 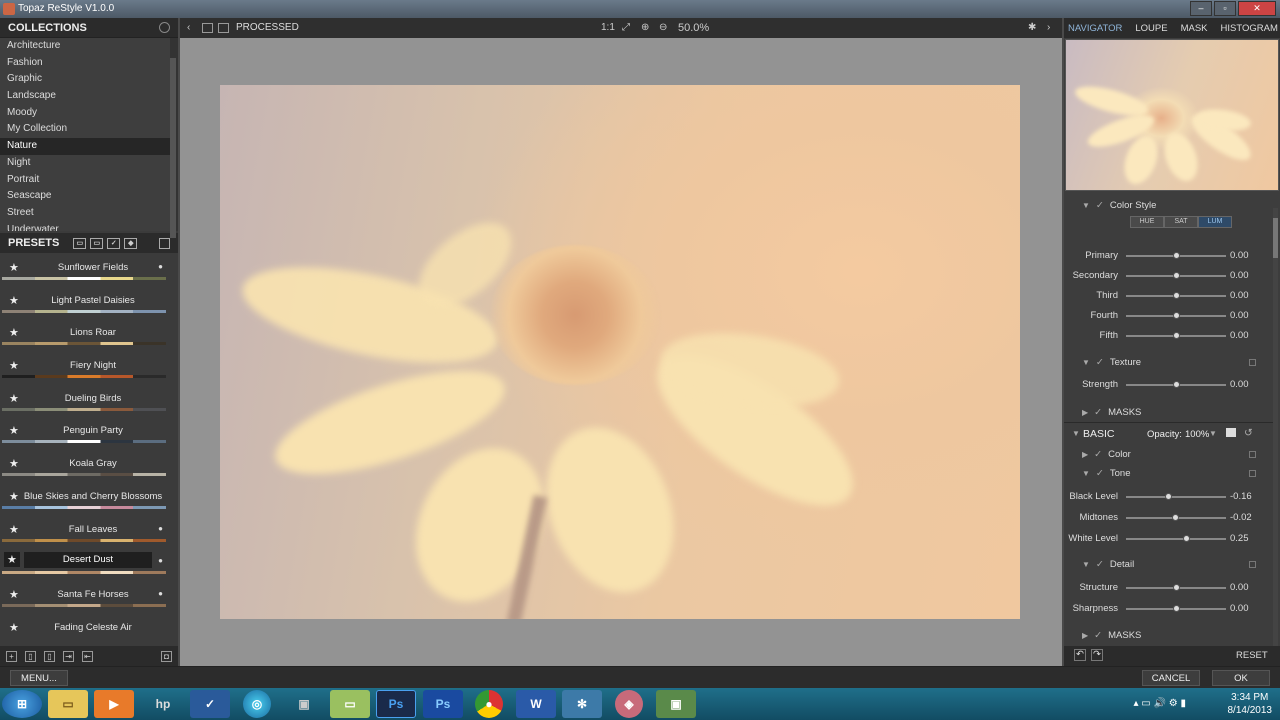 What do you see at coordinates (85, 79) in the screenshot?
I see `collection-item: Graphic` at bounding box center [85, 79].